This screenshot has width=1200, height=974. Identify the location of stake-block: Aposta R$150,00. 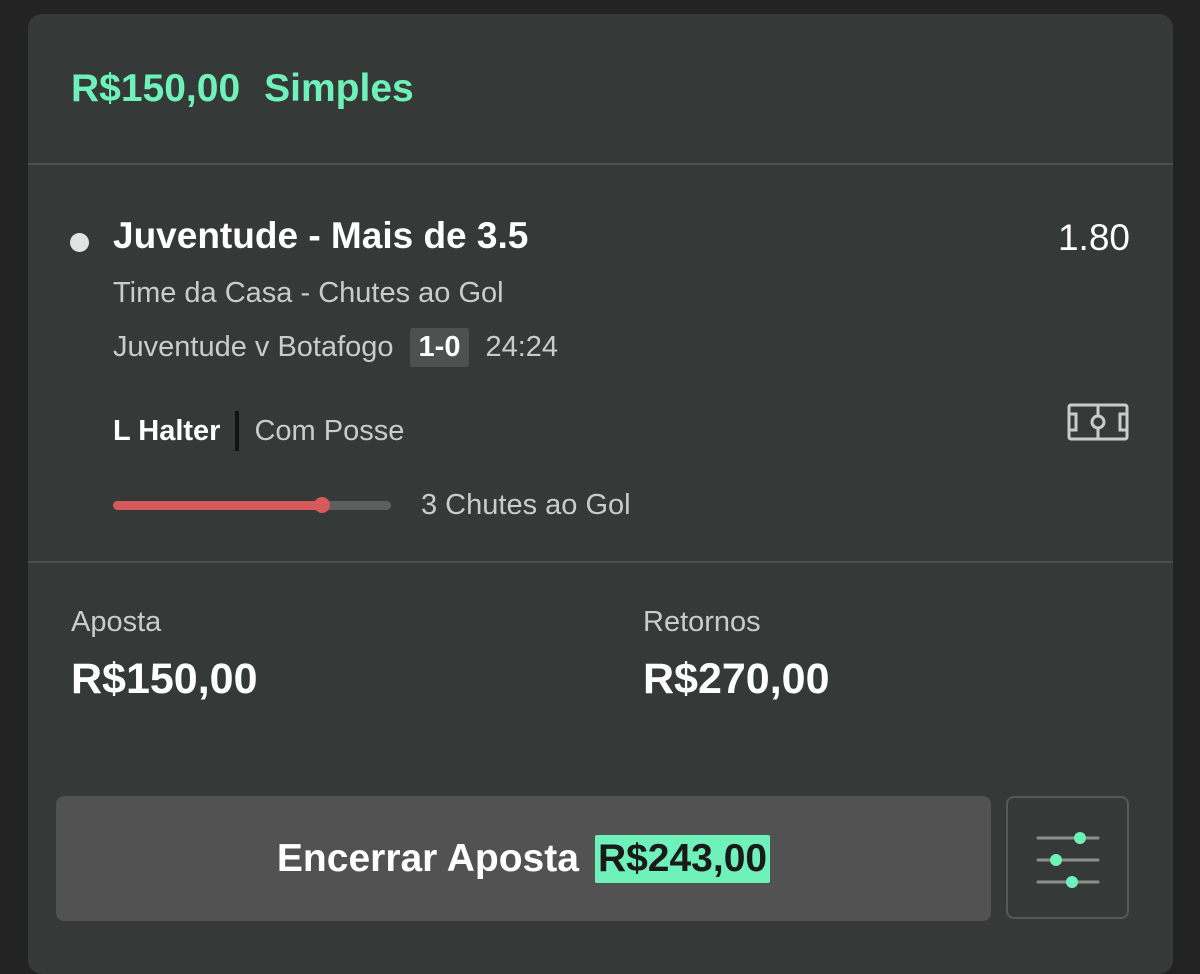
(164, 655).